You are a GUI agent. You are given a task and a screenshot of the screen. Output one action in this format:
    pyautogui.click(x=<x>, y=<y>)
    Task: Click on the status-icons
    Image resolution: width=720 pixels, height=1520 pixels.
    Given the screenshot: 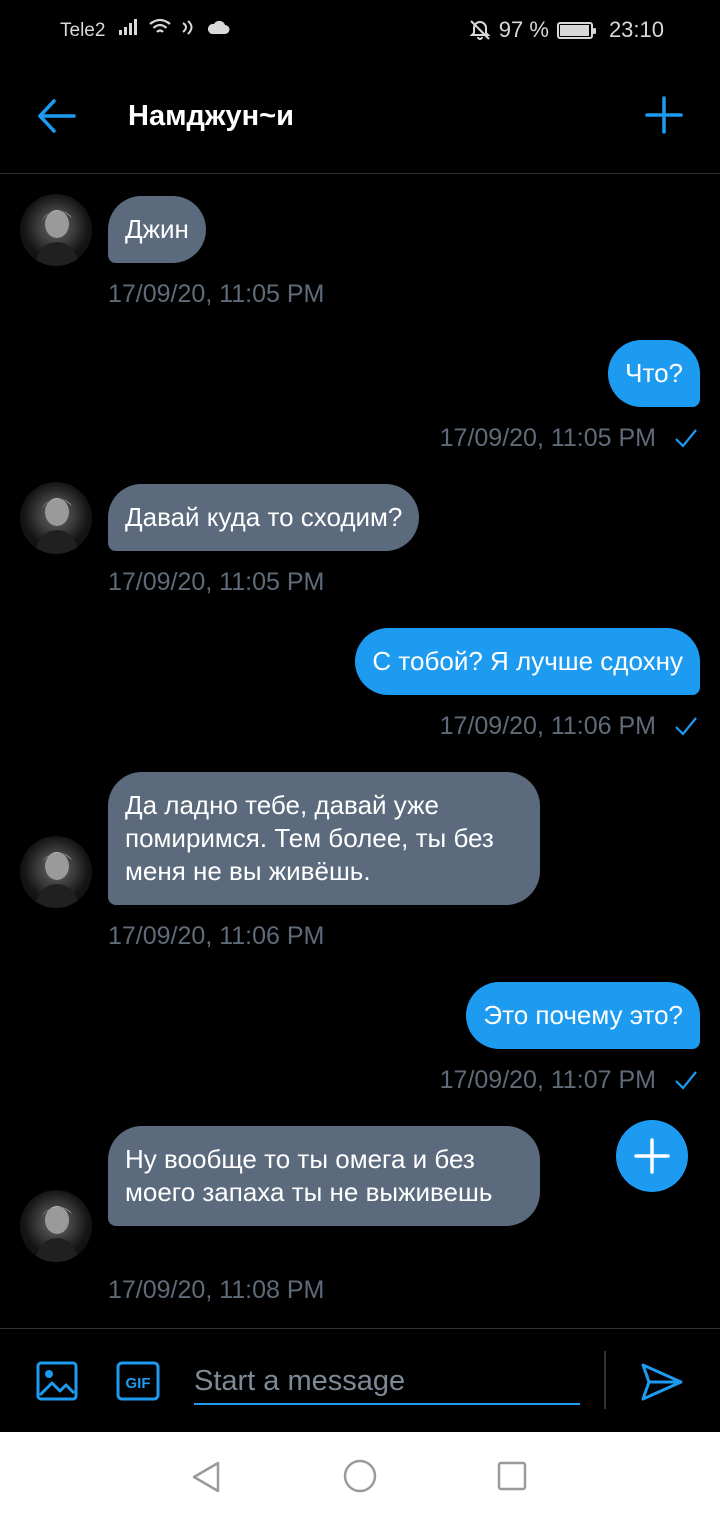 What is the action you would take?
    pyautogui.click(x=174, y=27)
    